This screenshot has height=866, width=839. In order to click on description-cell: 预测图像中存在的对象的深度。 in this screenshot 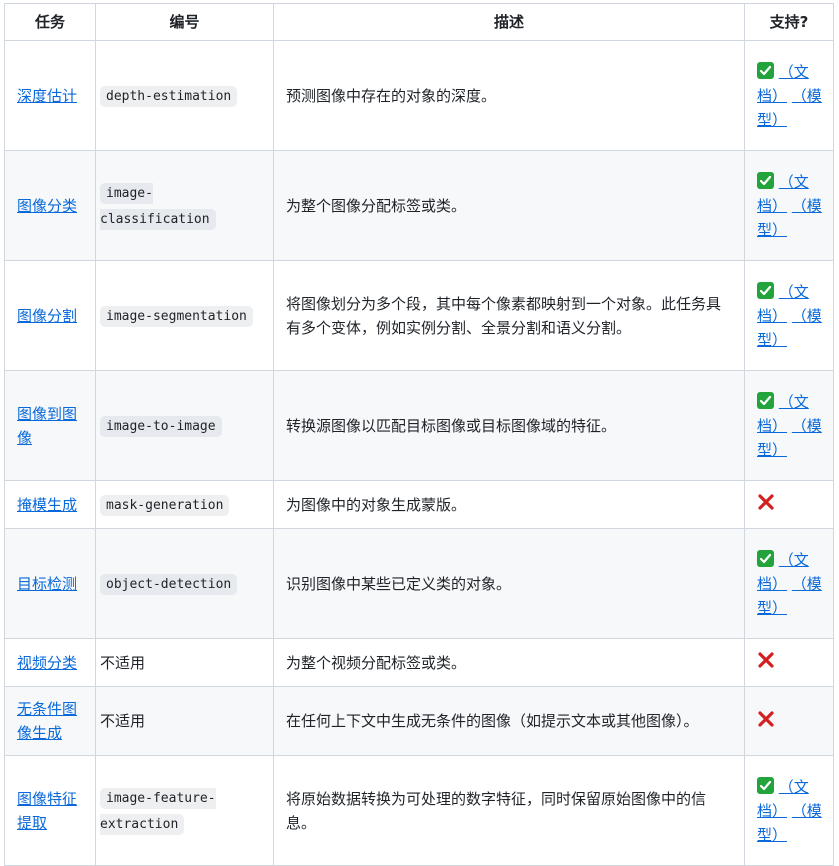, I will do `click(509, 95)`.